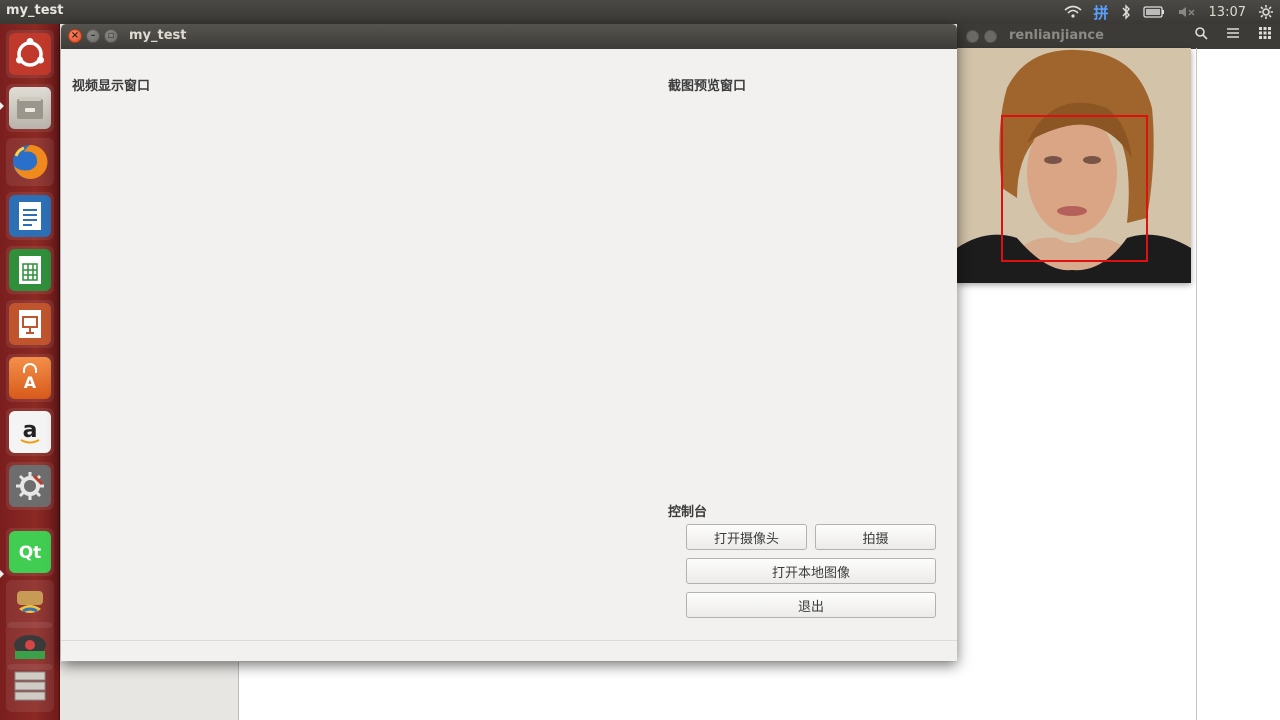 This screenshot has width=1280, height=720. Describe the element at coordinates (35, 10) in the screenshot. I see `active-app-title: my_test` at that location.